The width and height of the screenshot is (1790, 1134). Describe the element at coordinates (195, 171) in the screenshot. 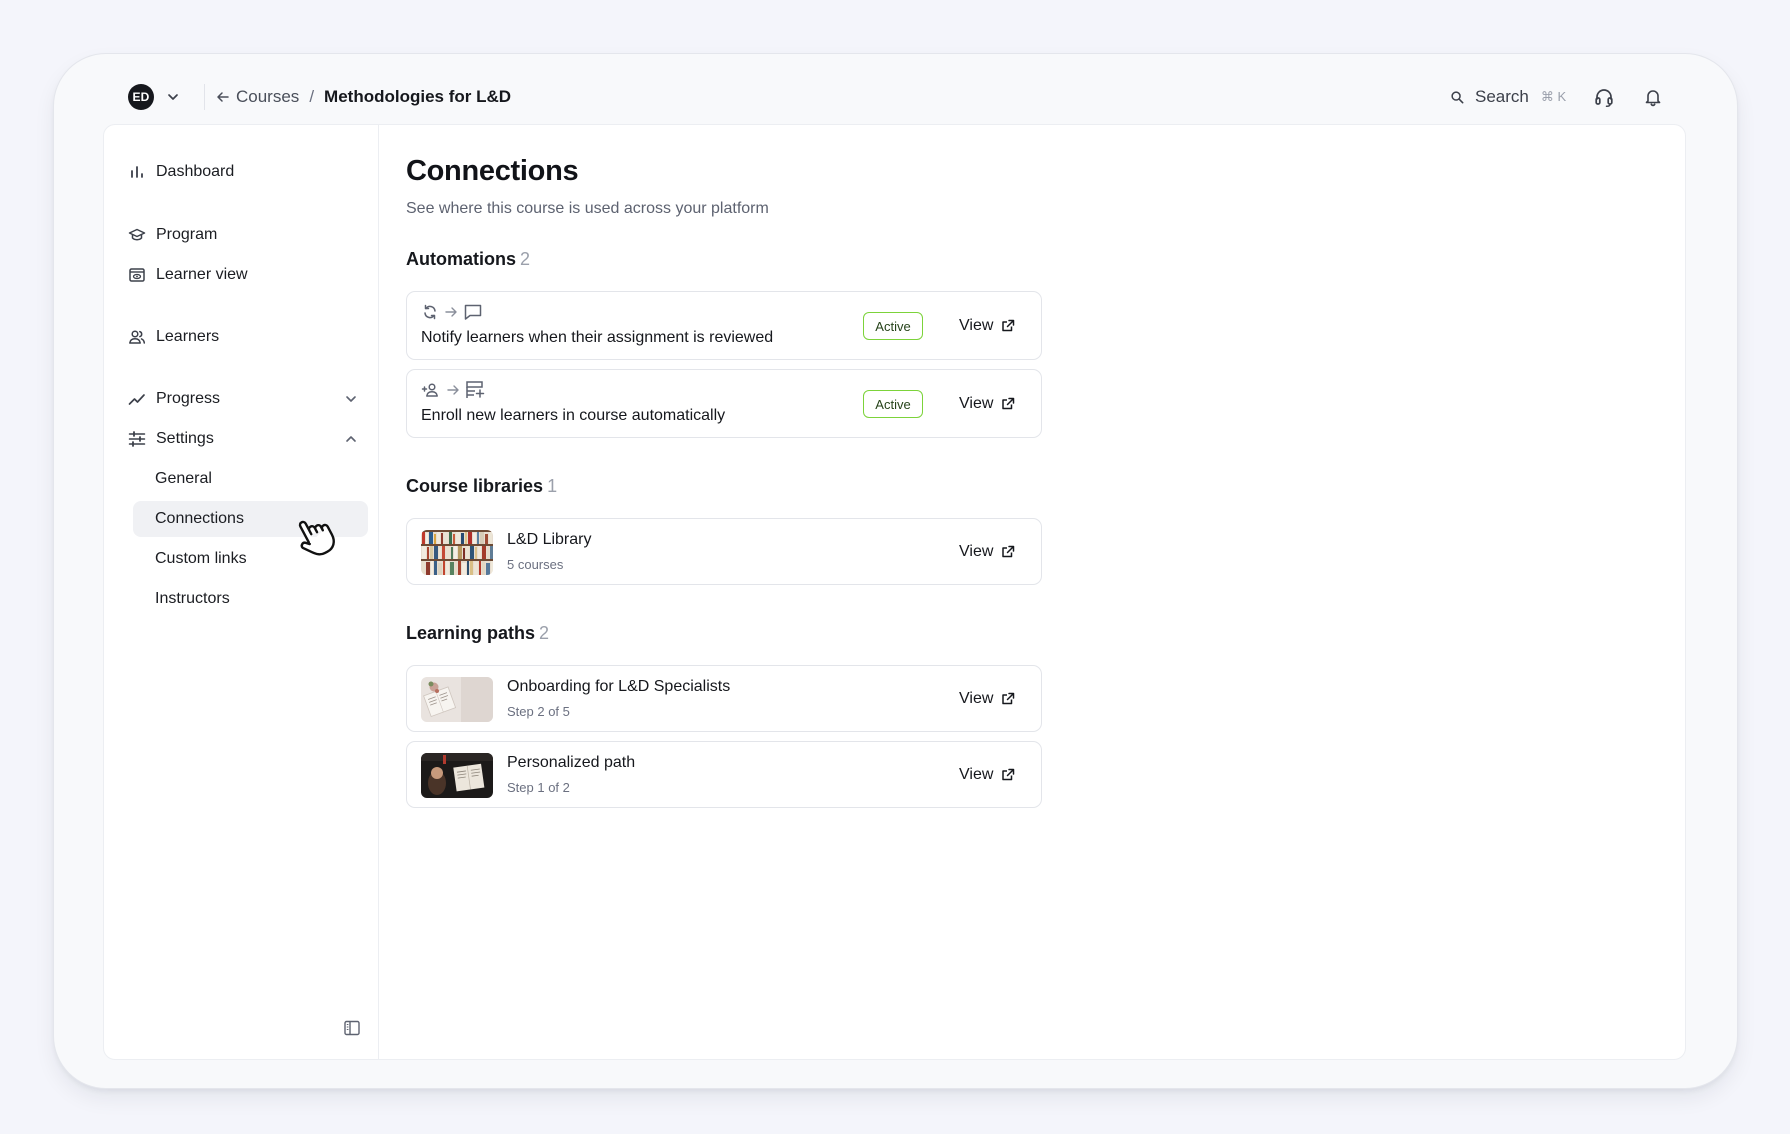

I see `sidebar-item-label: Dashboard` at that location.